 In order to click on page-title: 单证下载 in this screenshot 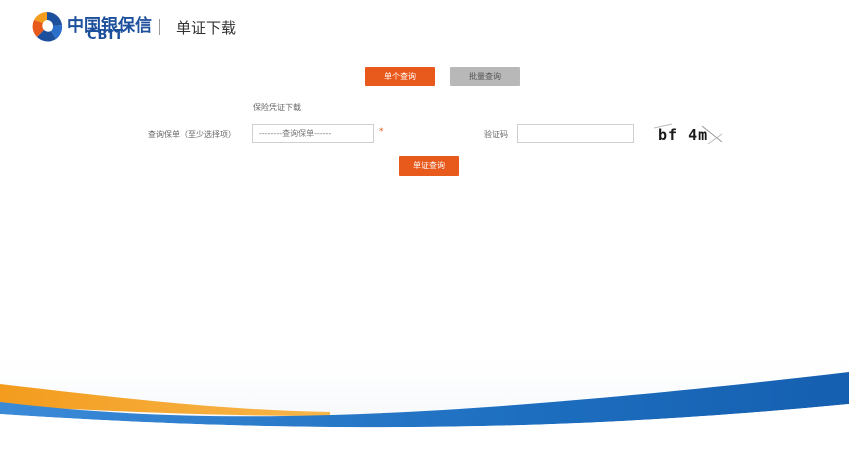, I will do `click(206, 28)`.